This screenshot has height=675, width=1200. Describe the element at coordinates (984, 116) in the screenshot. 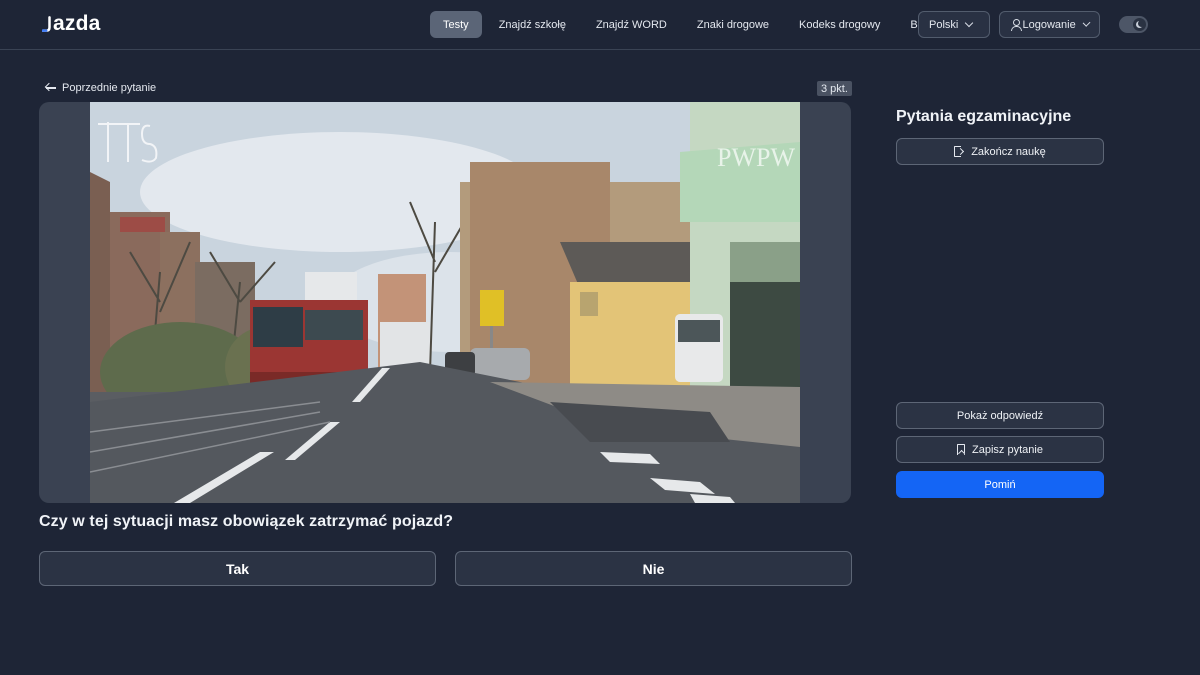

I see `sidebar-title: Pytania egzaminacyjne` at that location.